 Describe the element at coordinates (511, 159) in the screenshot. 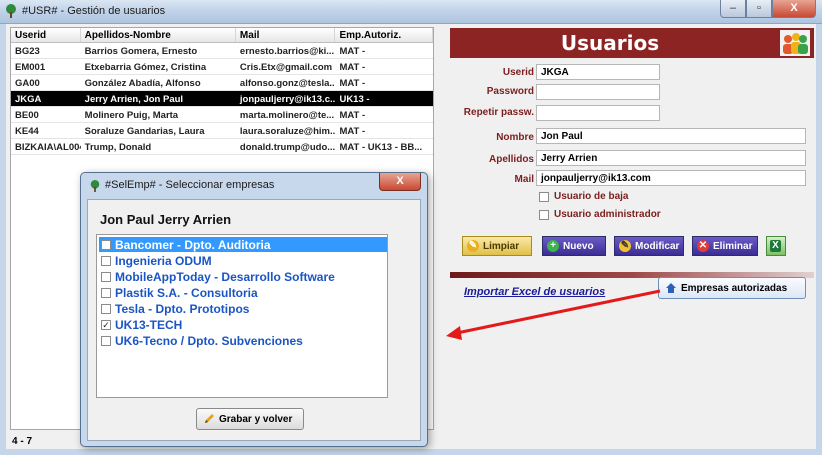

I see `apellidos-label: Apellidos` at that location.